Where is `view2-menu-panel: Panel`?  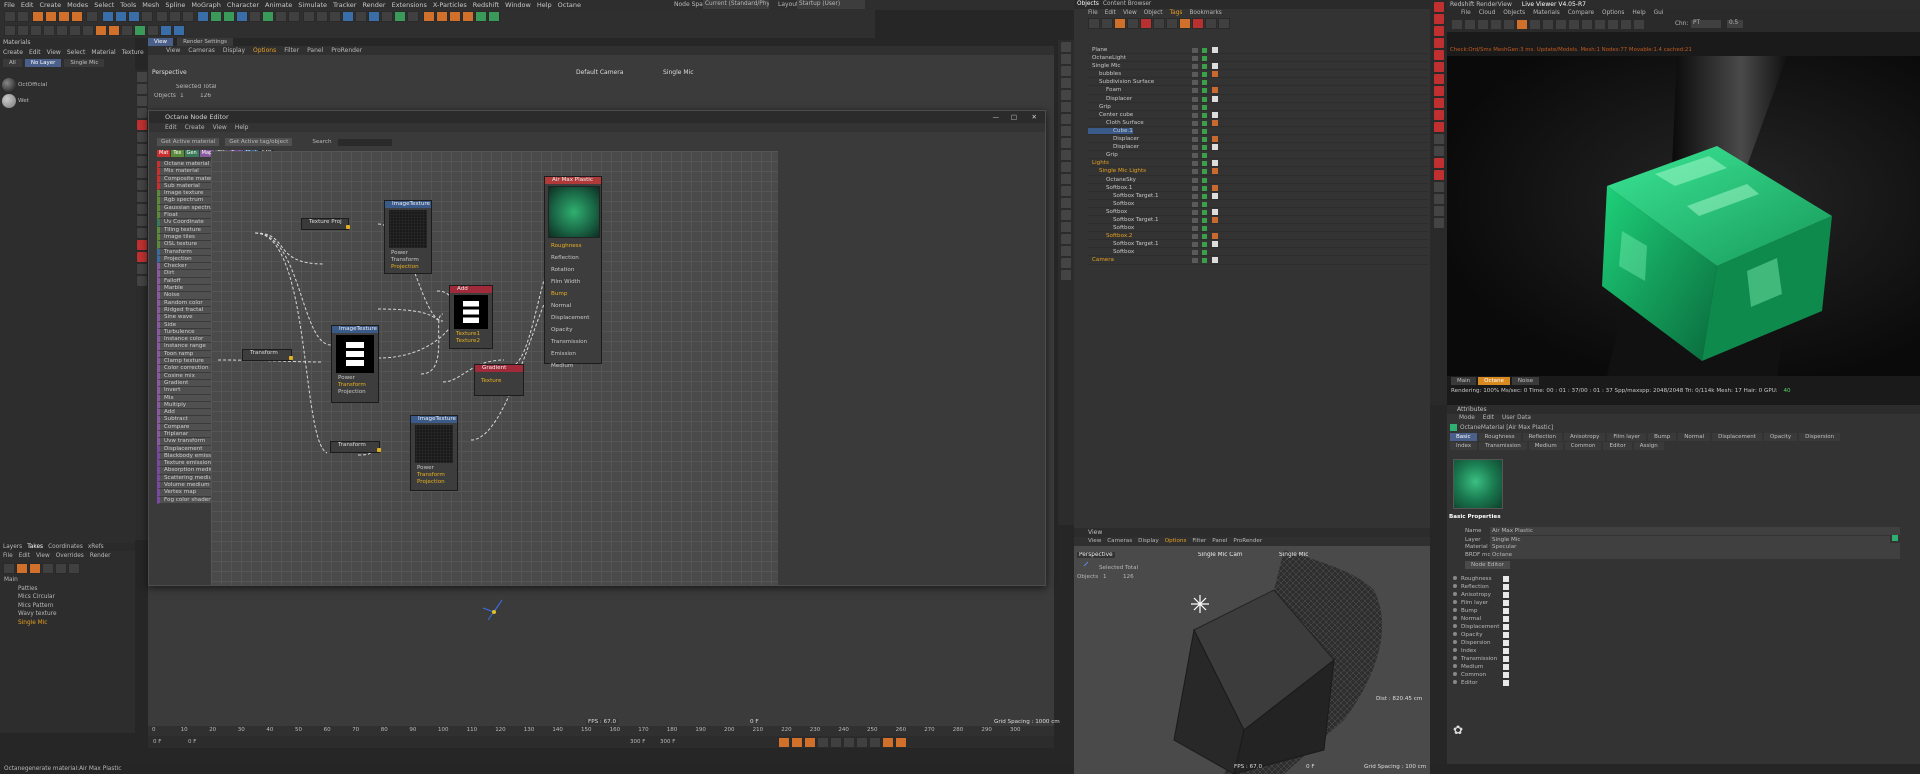 view2-menu-panel: Panel is located at coordinates (1219, 541).